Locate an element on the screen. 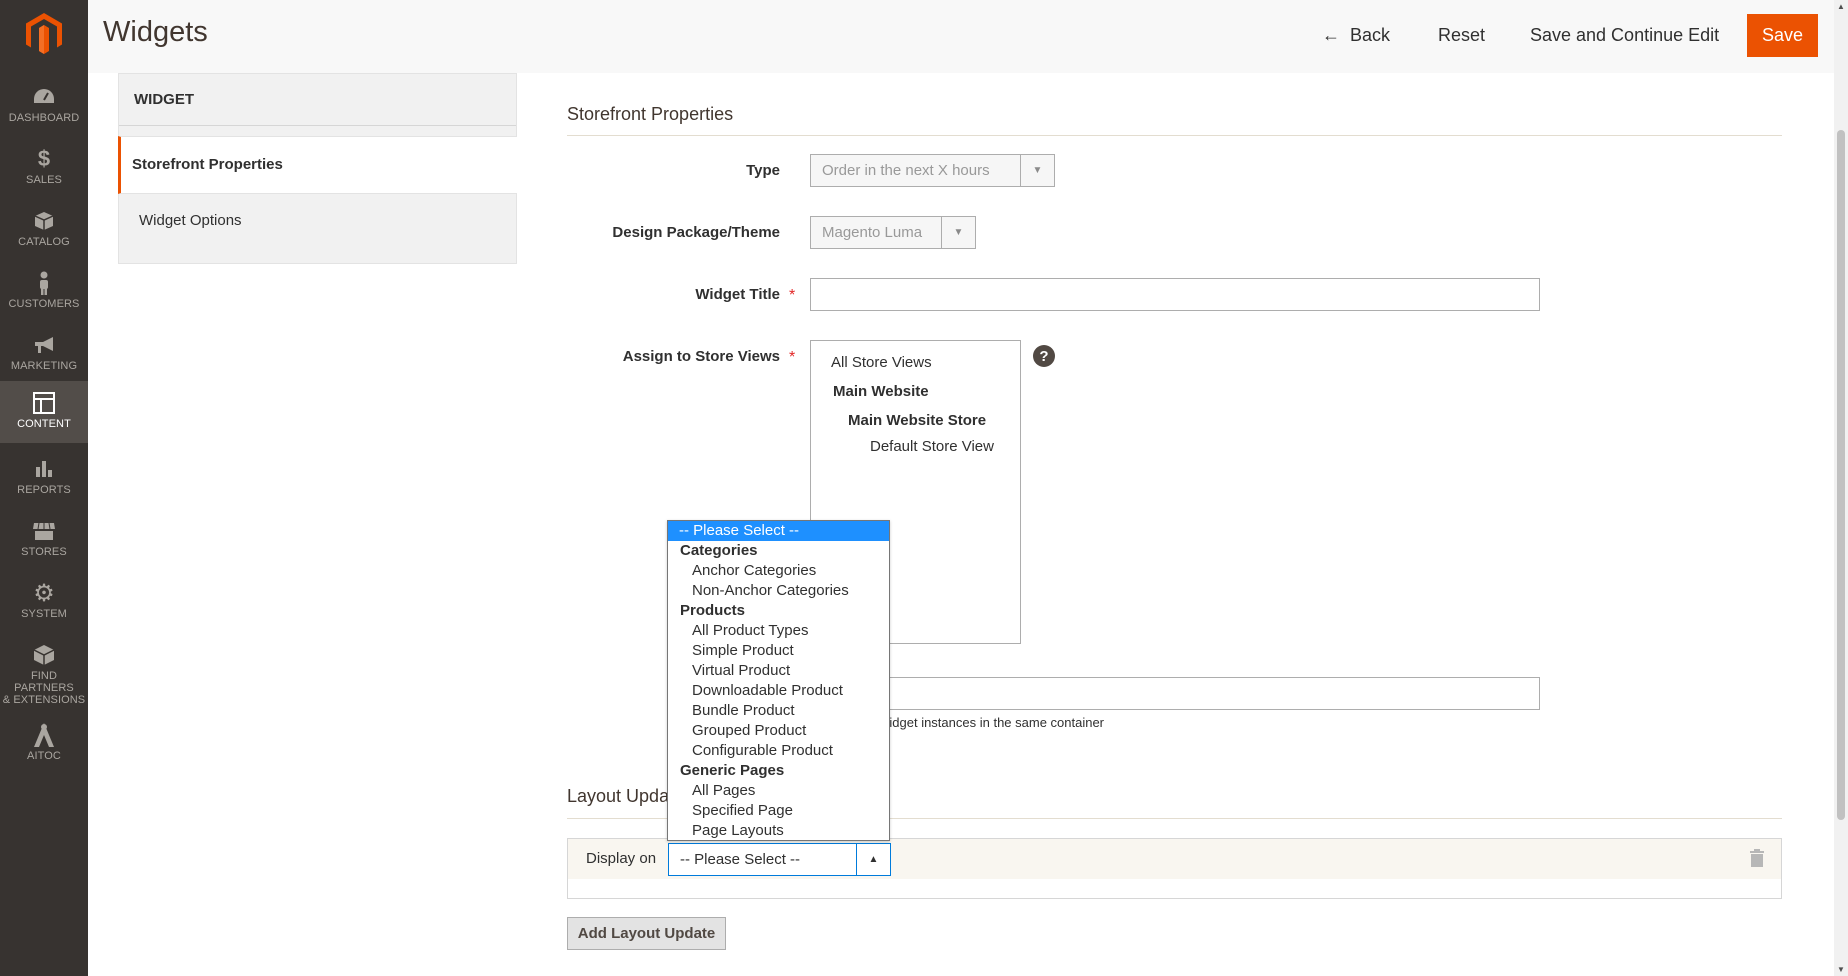 This screenshot has width=1848, height=976. display-on-select: -- Please Select -- ▲ is located at coordinates (779, 859).